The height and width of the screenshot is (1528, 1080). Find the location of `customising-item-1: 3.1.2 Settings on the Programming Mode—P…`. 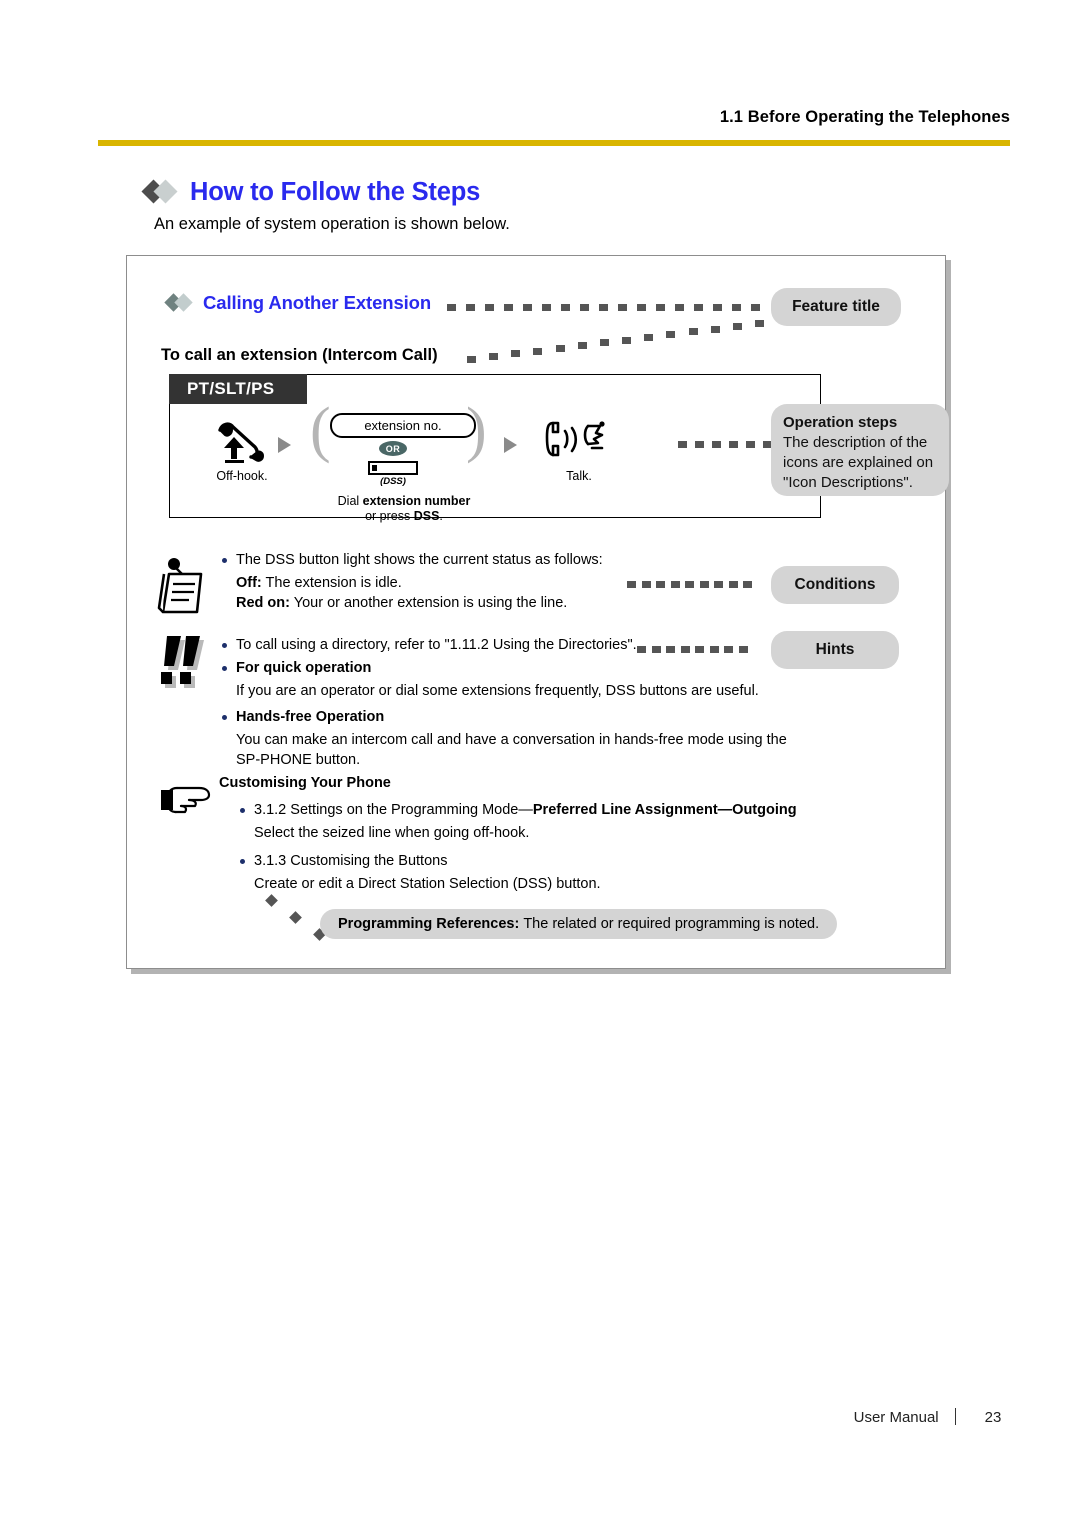

customising-item-1: 3.1.2 Settings on the Programming Mode—P… is located at coordinates (557, 810).